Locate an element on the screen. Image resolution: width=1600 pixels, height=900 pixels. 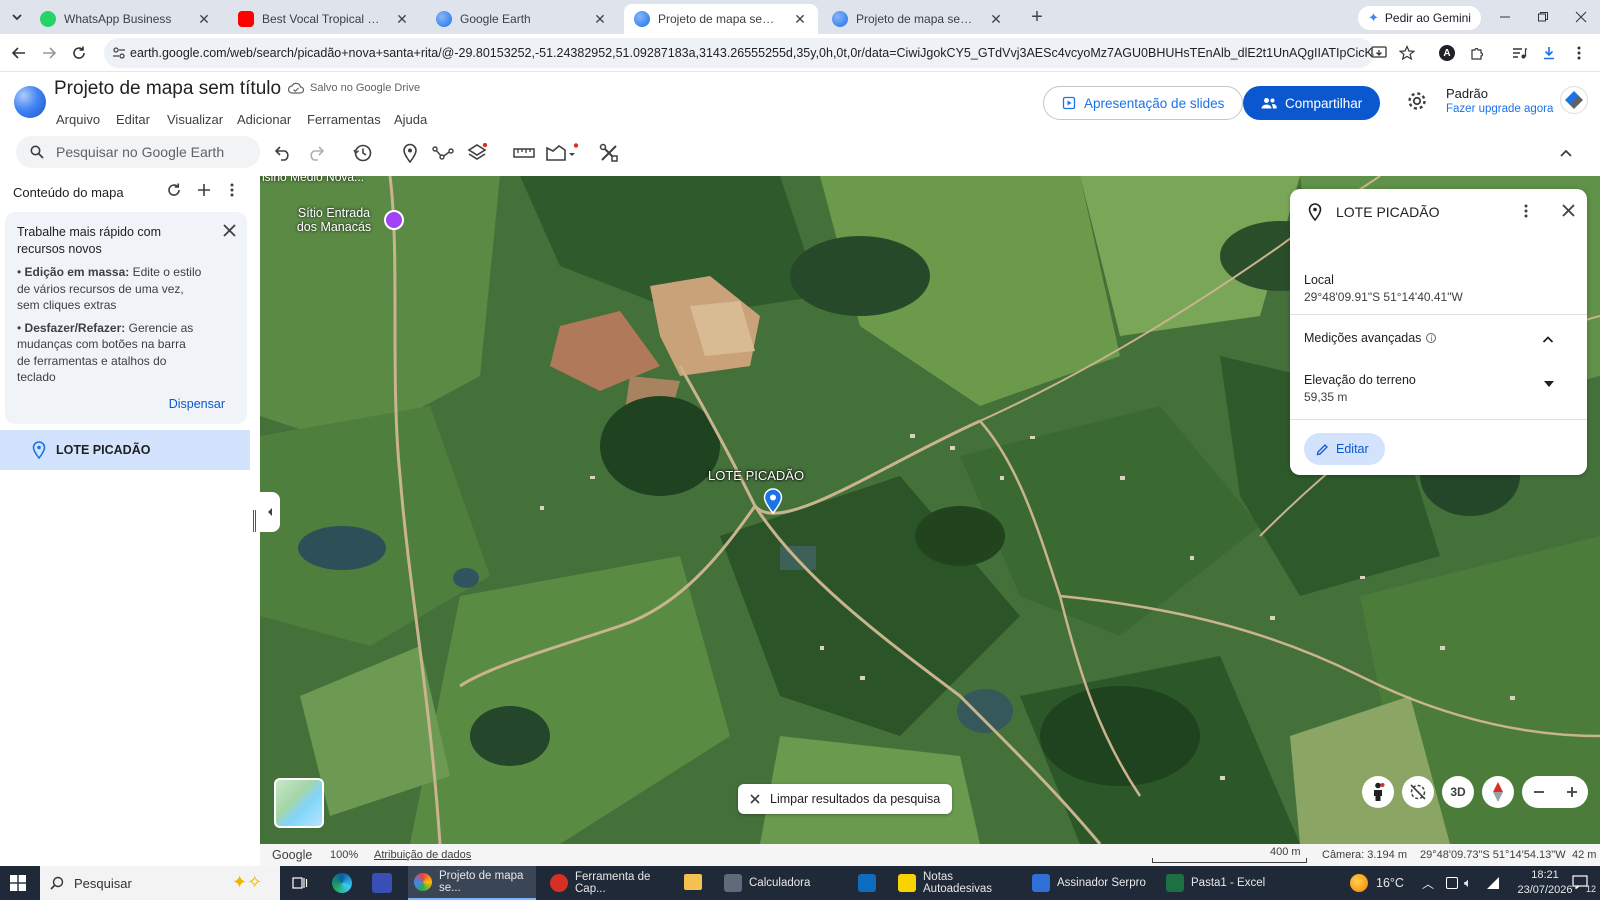
measure-ruler-icon is located at coordinates (524, 153).